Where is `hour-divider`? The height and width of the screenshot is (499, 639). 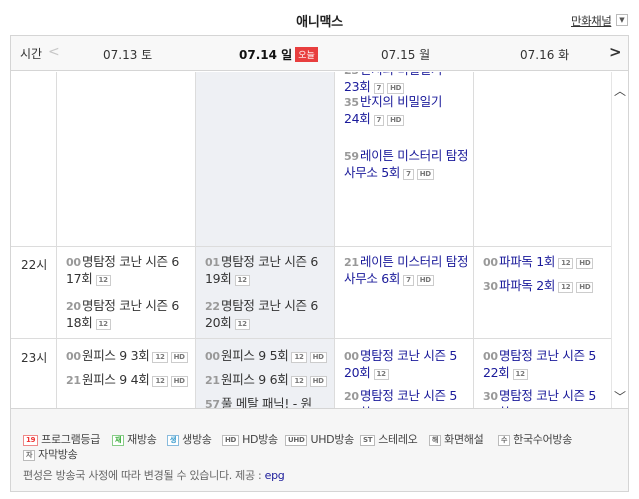 hour-divider is located at coordinates (311, 338).